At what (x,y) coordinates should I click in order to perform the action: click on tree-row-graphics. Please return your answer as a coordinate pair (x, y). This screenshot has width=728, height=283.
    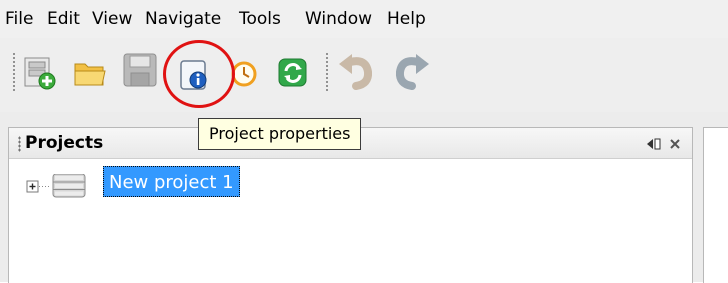
    Looking at the image, I should click on (56, 186).